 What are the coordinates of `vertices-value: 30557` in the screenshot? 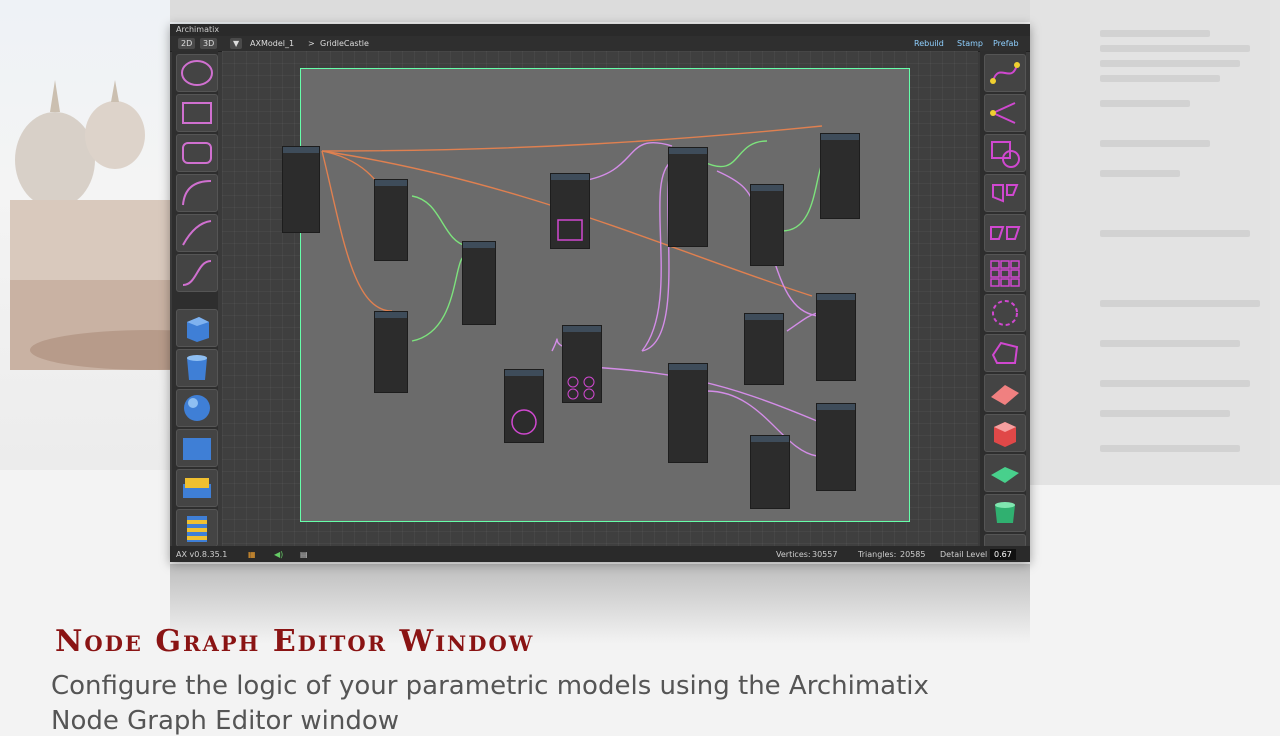 It's located at (825, 554).